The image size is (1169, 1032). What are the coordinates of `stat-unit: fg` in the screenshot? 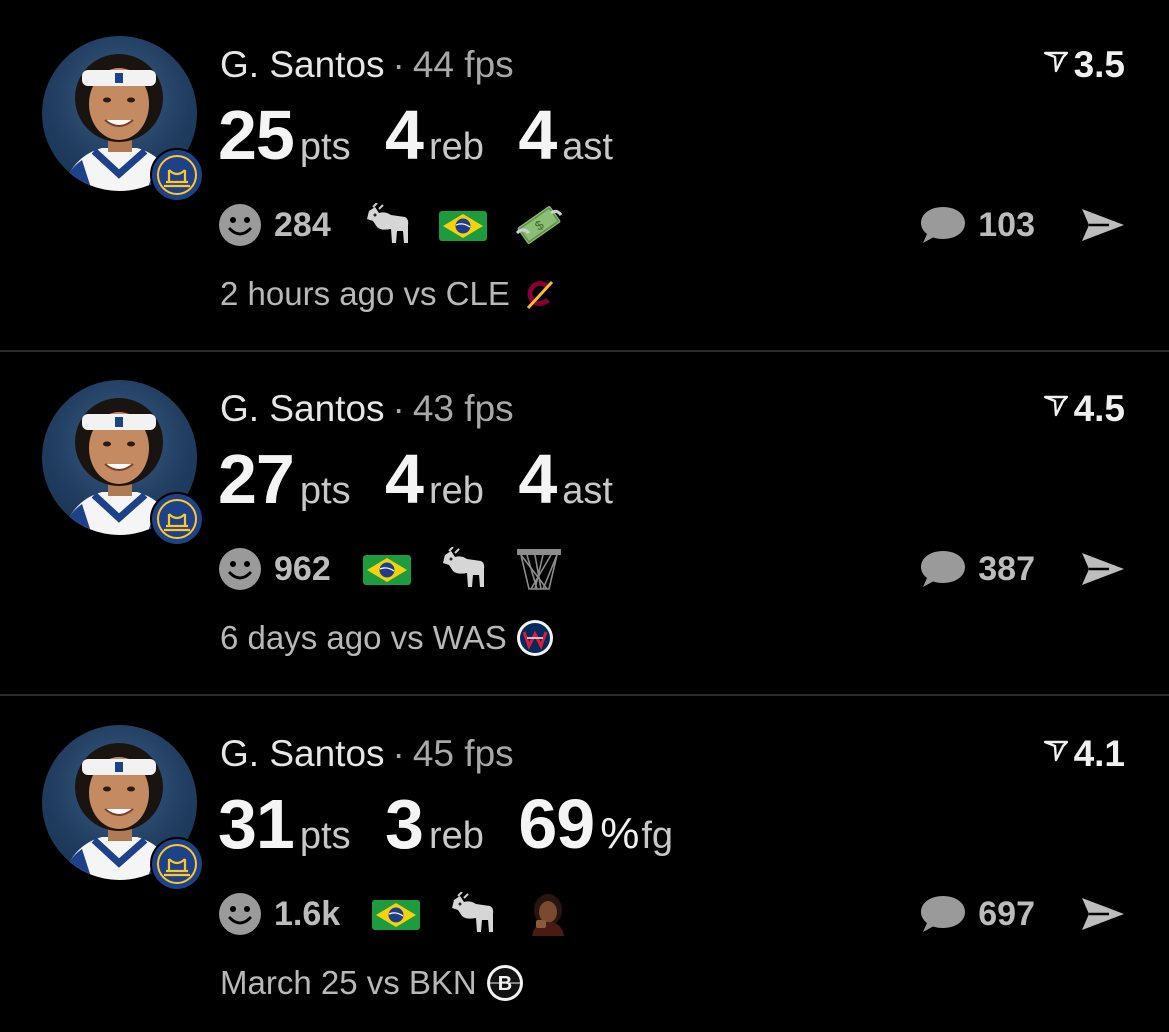 It's located at (657, 836).